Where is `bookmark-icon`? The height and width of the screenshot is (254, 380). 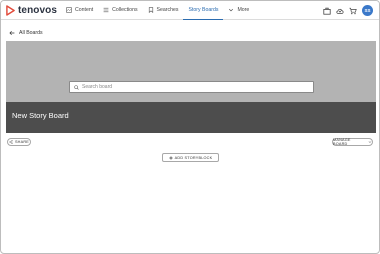
bookmark-icon is located at coordinates (150, 10).